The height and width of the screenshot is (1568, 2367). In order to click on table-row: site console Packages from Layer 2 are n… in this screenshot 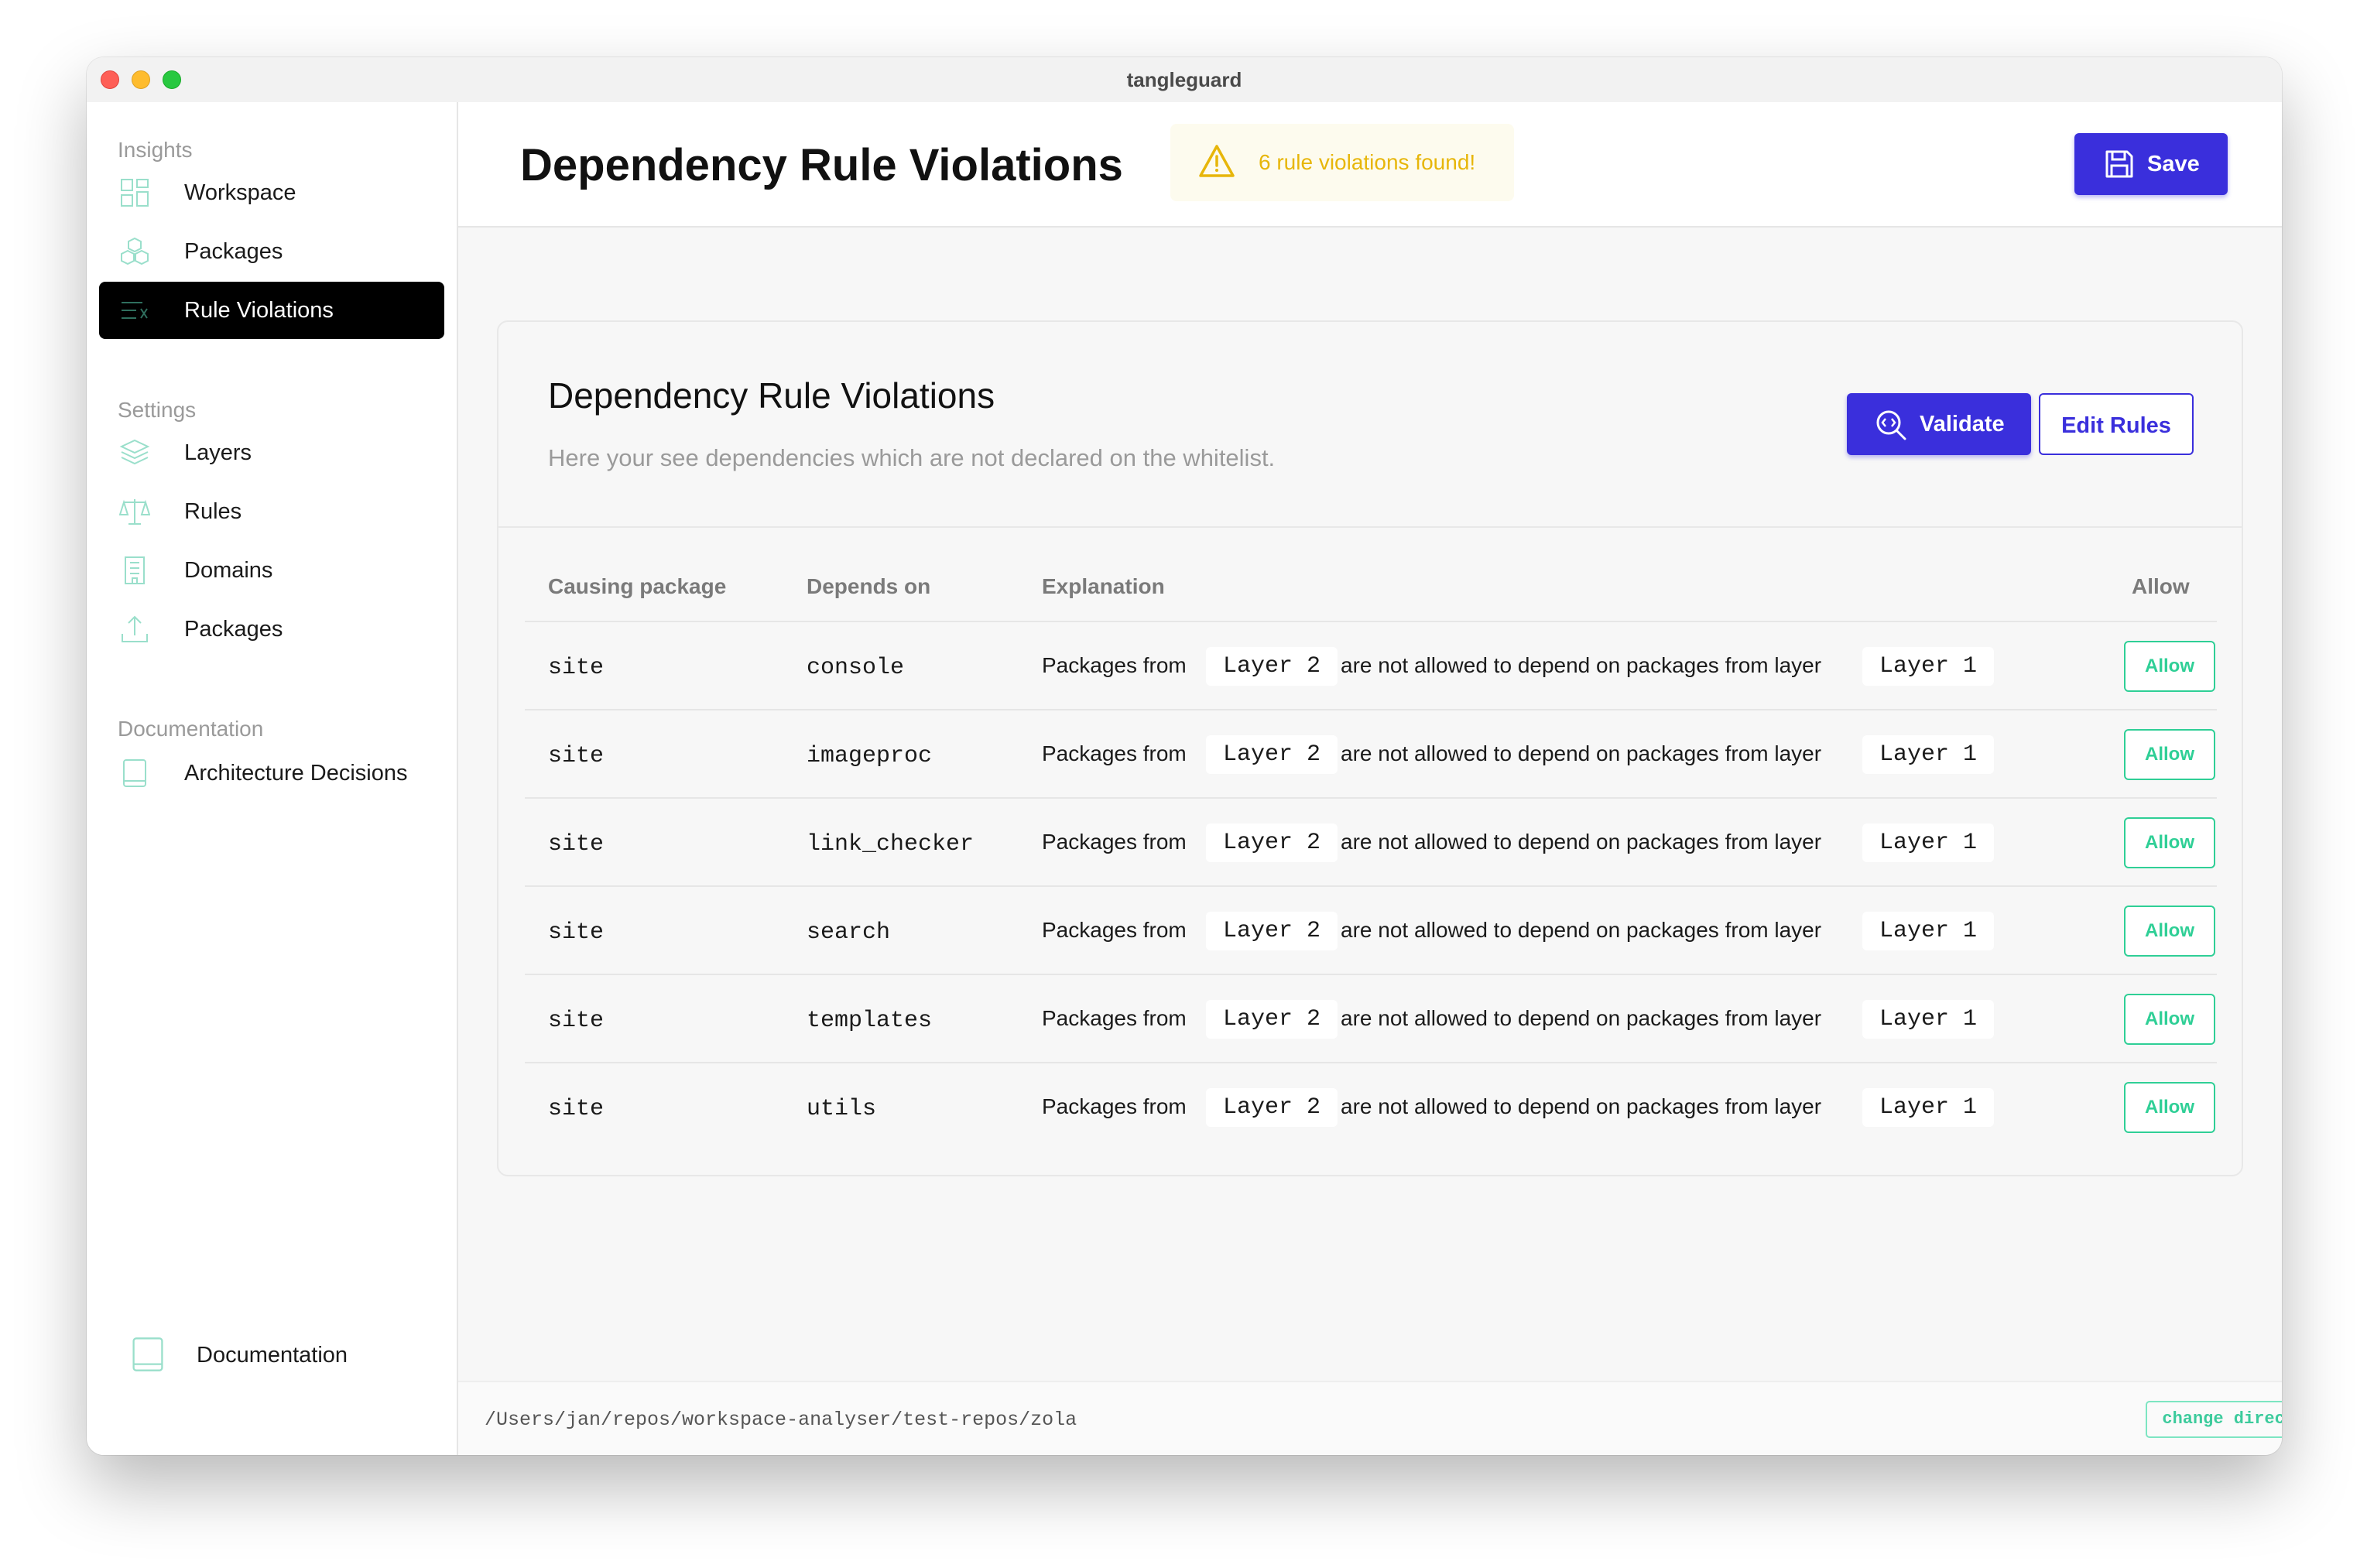, I will do `click(1371, 665)`.